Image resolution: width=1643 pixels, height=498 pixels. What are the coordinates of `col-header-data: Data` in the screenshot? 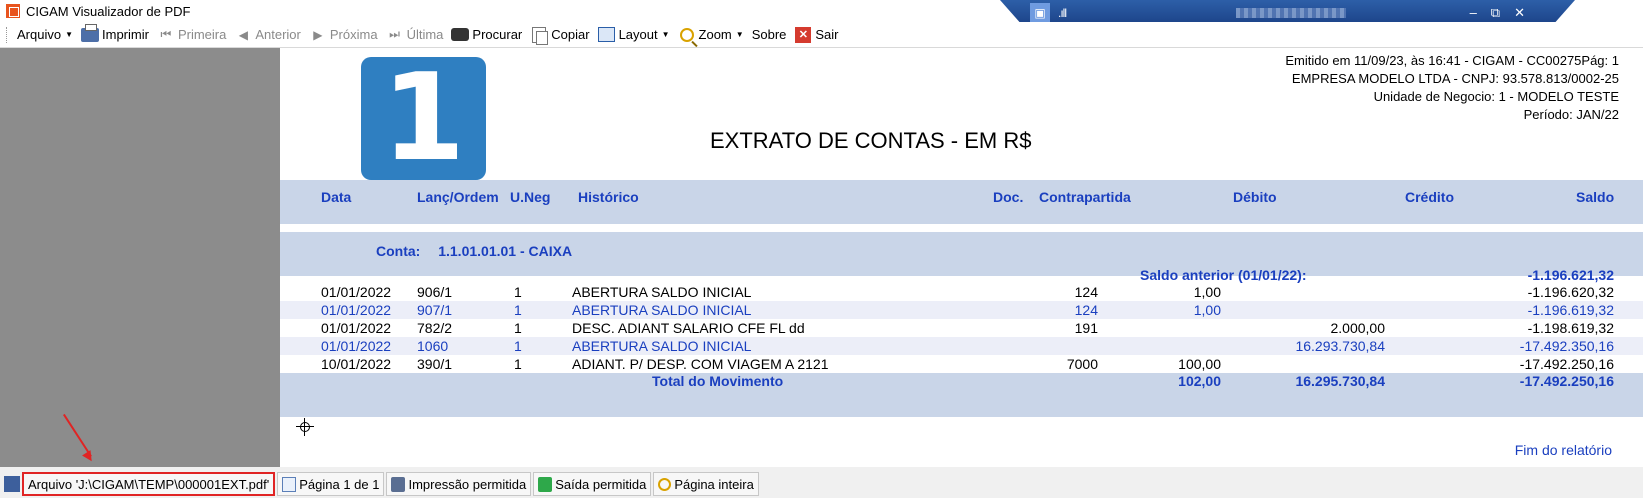 It's located at (336, 197).